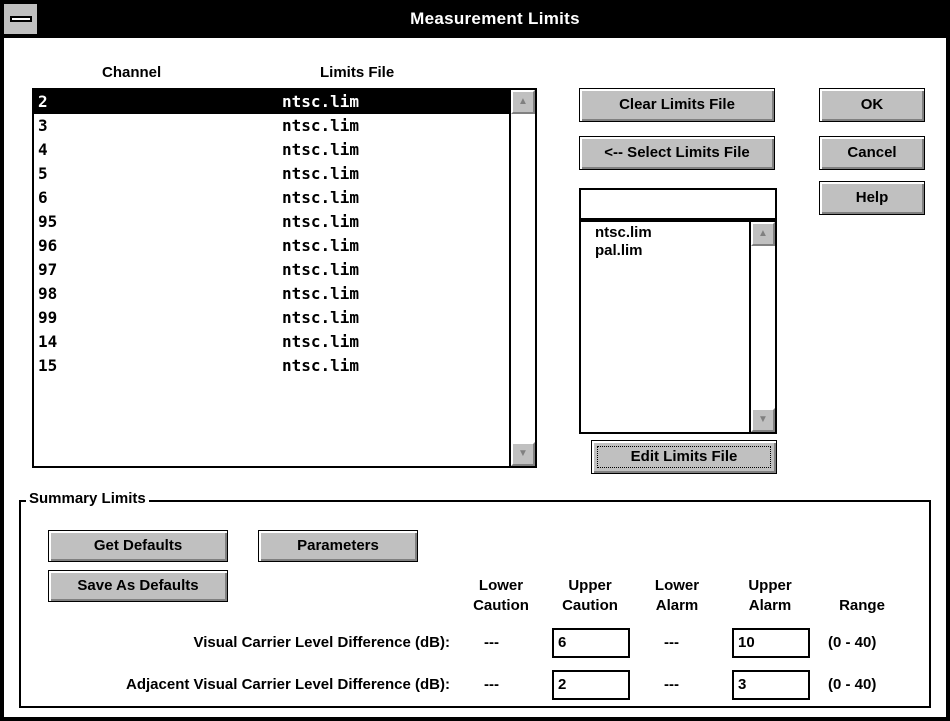 The width and height of the screenshot is (950, 721). What do you see at coordinates (321, 642) in the screenshot?
I see `visual-carrier-level-label: Visual Carrier Level Difference (dB):` at bounding box center [321, 642].